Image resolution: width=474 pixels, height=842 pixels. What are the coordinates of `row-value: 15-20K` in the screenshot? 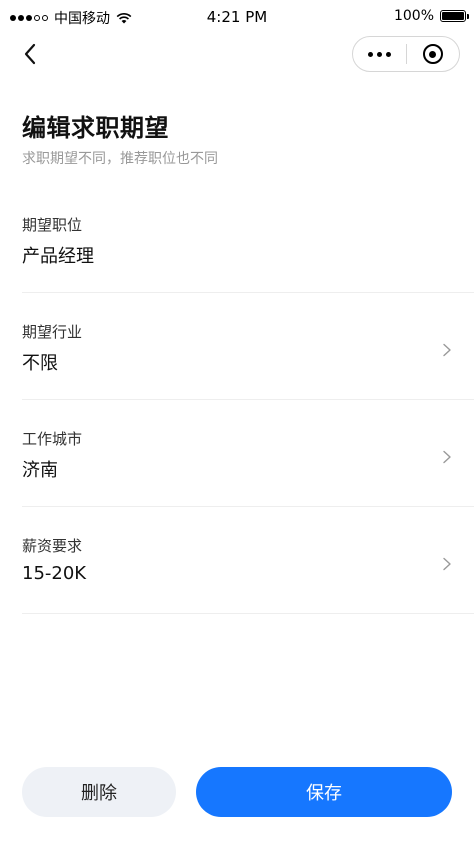 It's located at (54, 573).